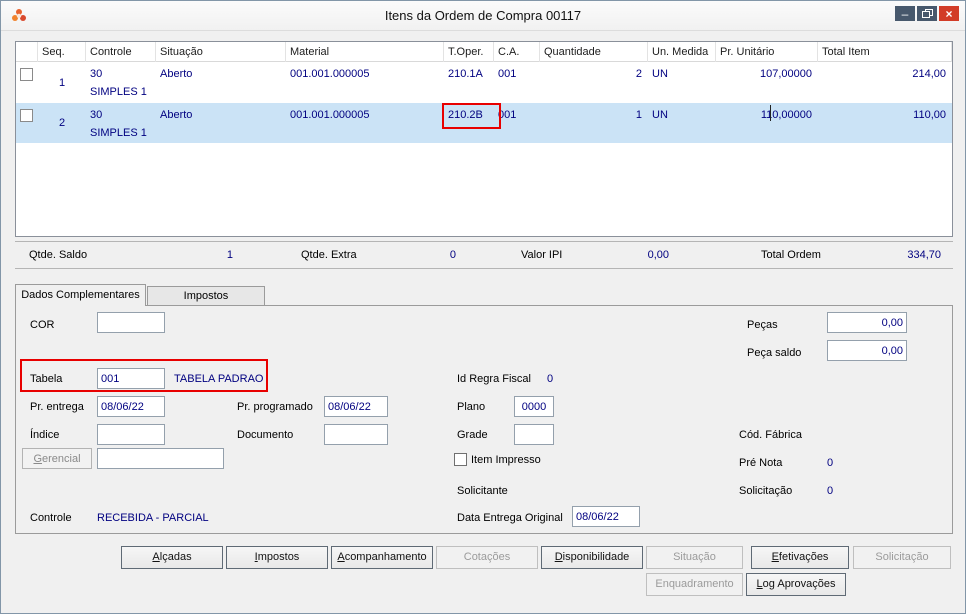 The height and width of the screenshot is (614, 966). I want to click on situacao-button: Situação, so click(694, 557).